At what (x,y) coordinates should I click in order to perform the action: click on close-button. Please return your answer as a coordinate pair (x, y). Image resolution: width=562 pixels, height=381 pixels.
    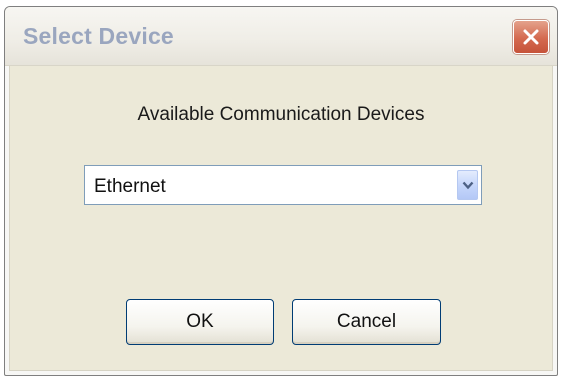
    Looking at the image, I should click on (531, 37).